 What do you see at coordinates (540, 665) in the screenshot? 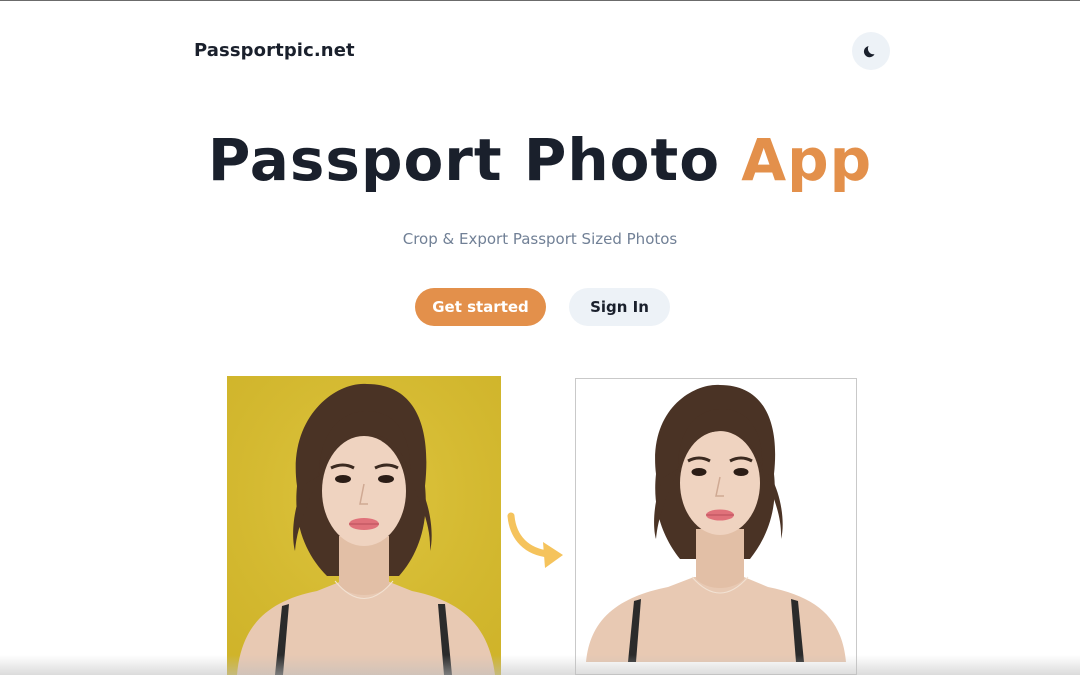
I see `window-bottom-shadow` at bounding box center [540, 665].